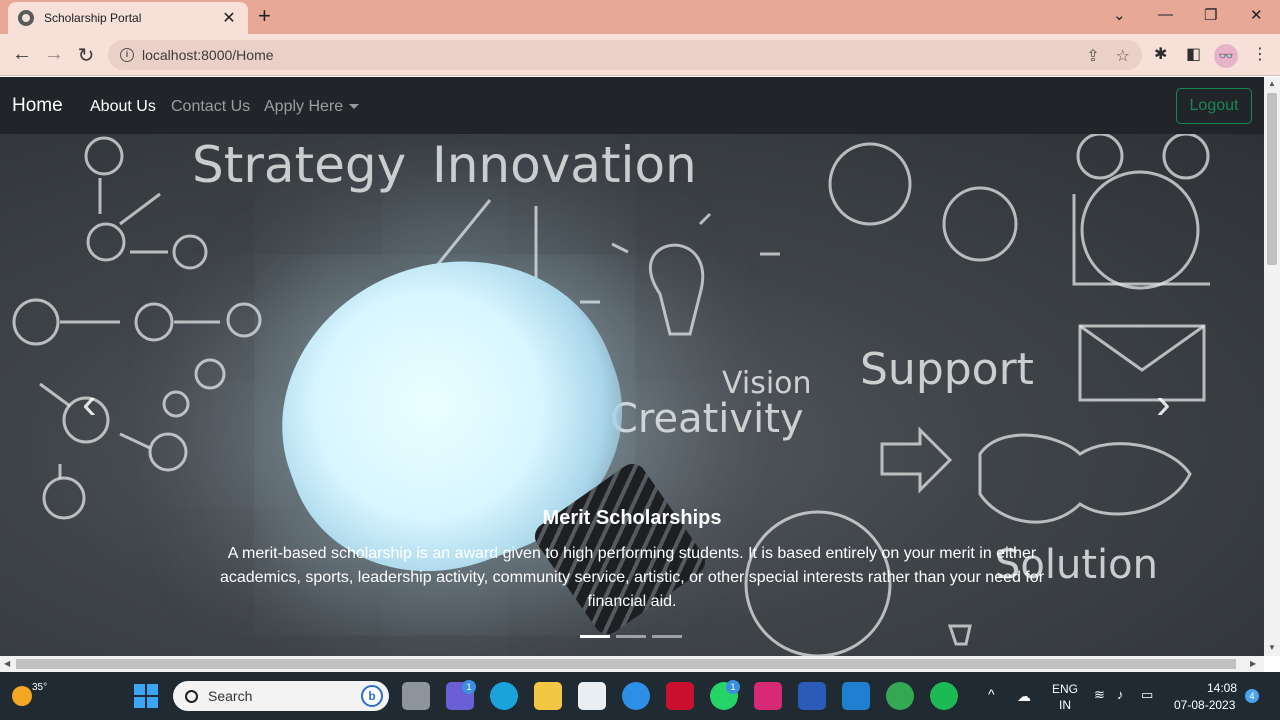 The image size is (1280, 720). What do you see at coordinates (733, 687) in the screenshot?
I see `whatsapp-badge: 1` at bounding box center [733, 687].